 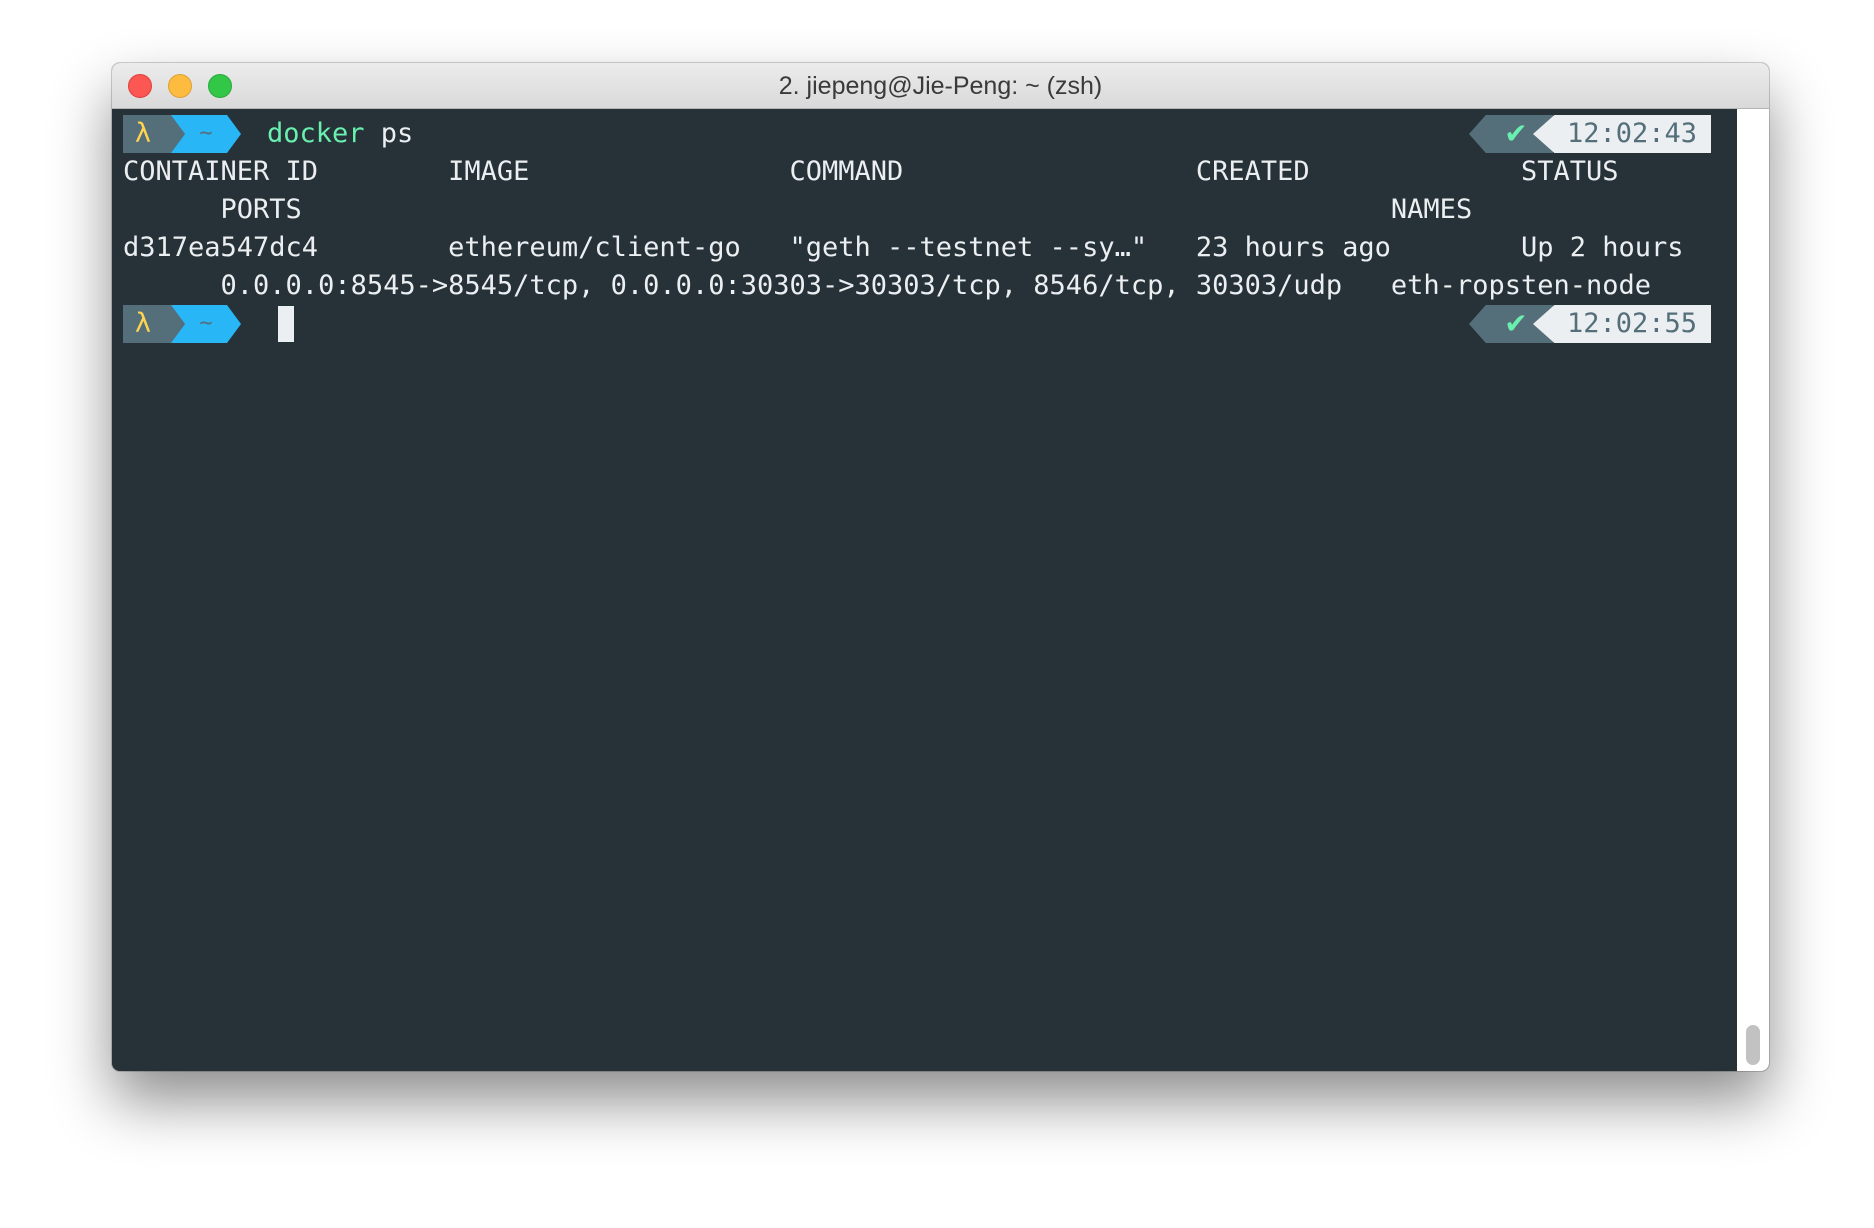 What do you see at coordinates (389, 133) in the screenshot?
I see `command-args: ps` at bounding box center [389, 133].